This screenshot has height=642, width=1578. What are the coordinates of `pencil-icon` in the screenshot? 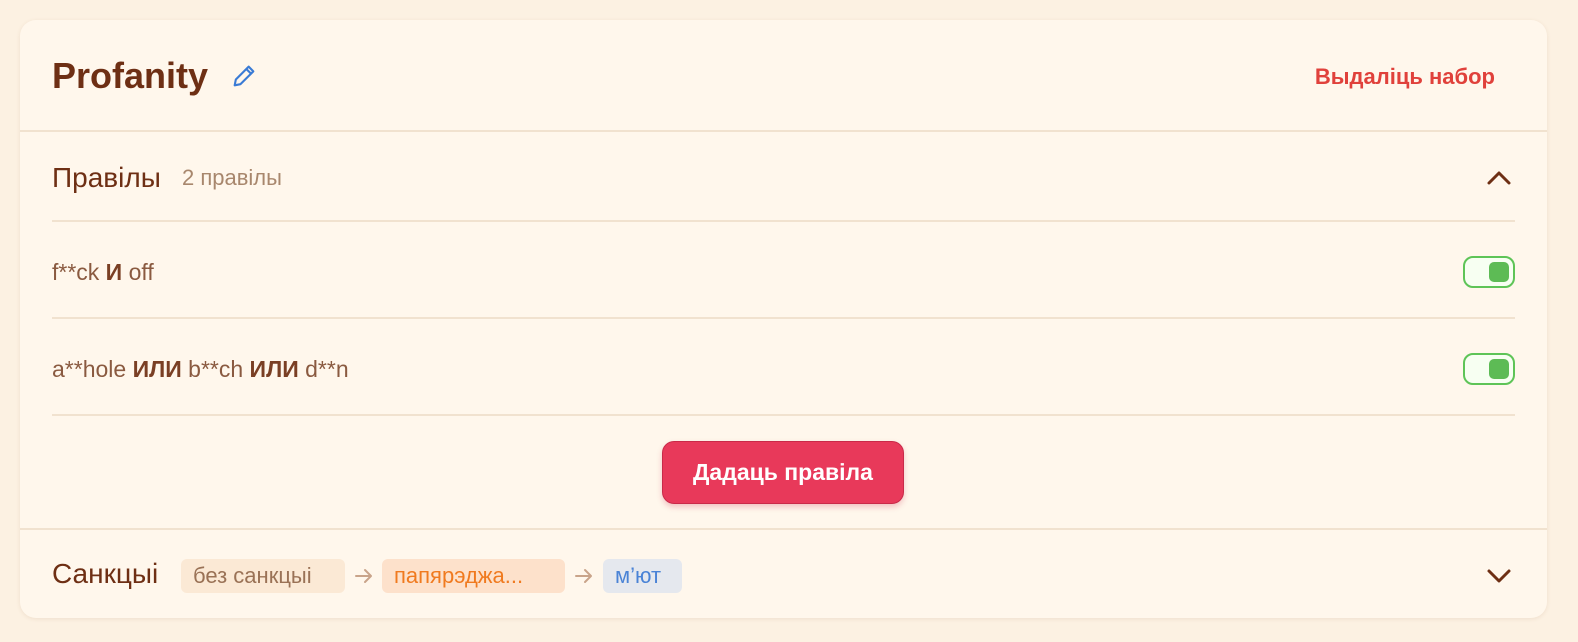 It's located at (244, 76).